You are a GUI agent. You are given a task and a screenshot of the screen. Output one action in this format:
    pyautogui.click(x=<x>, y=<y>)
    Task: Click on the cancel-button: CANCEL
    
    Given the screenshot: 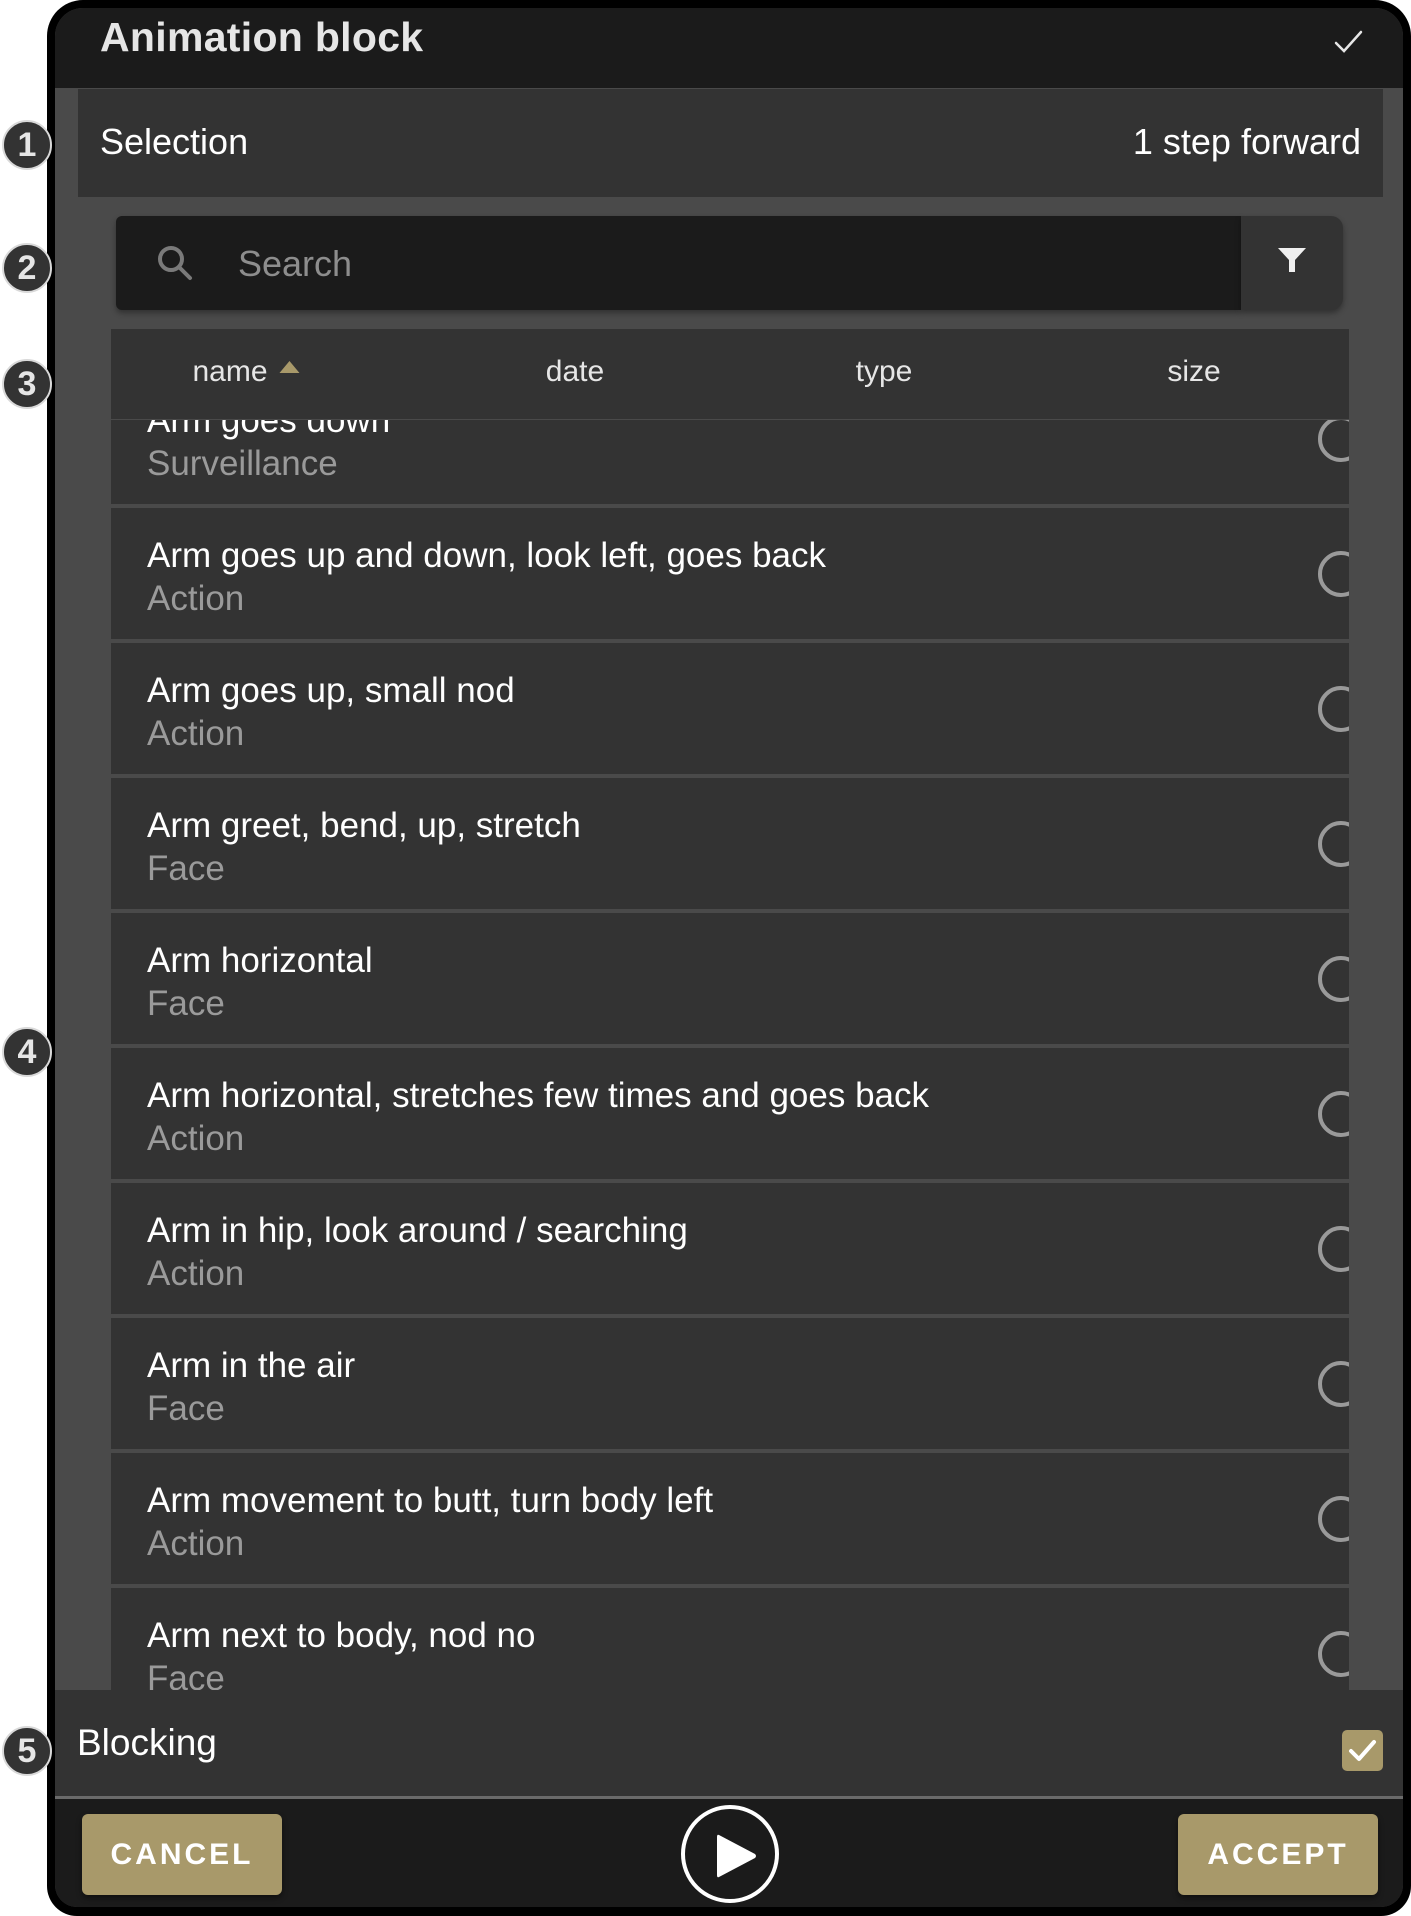 What is the action you would take?
    pyautogui.click(x=182, y=1854)
    